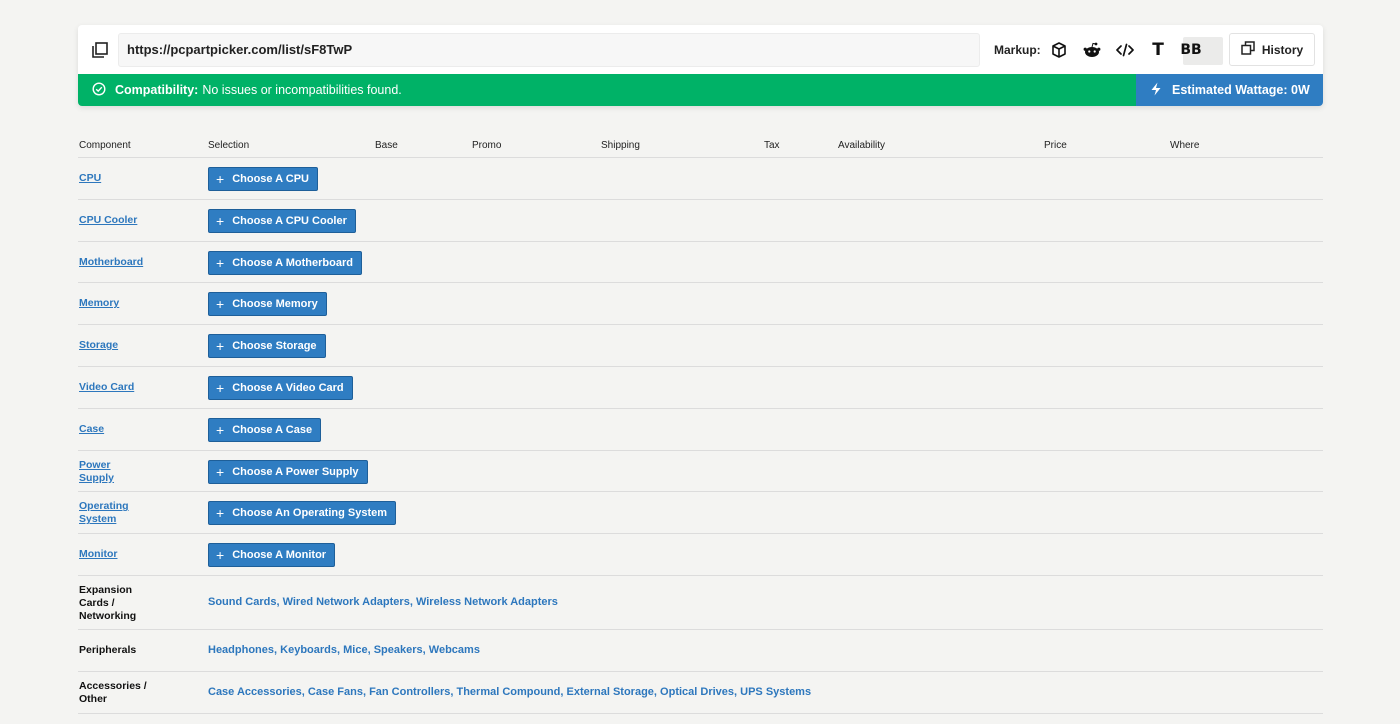 This screenshot has width=1400, height=724. I want to click on component-link: Memory, so click(114, 303).